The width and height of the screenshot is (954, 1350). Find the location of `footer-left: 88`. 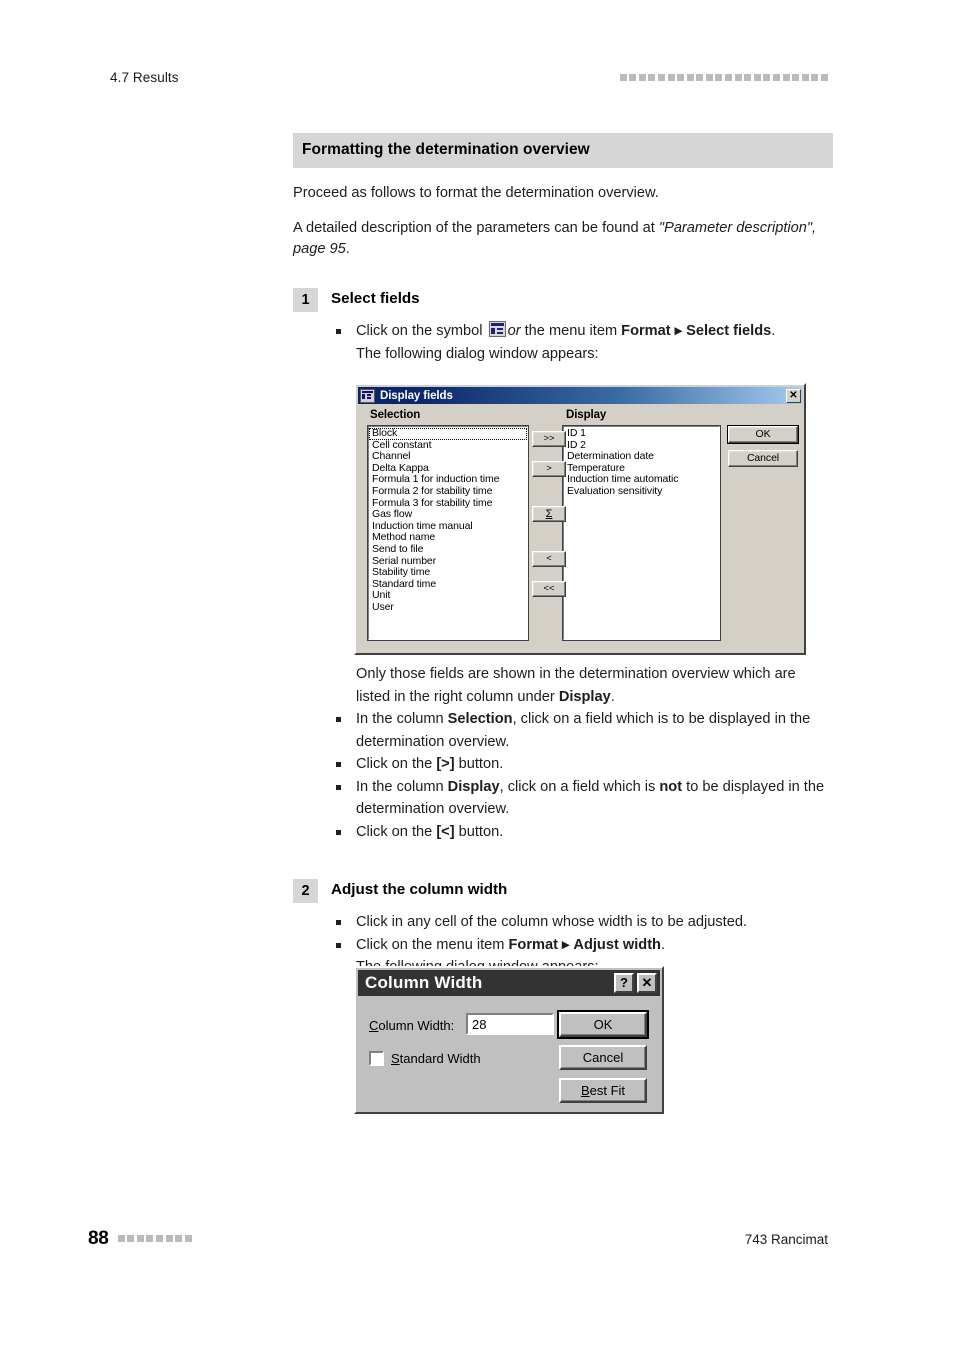

footer-left: 88 is located at coordinates (140, 1239).